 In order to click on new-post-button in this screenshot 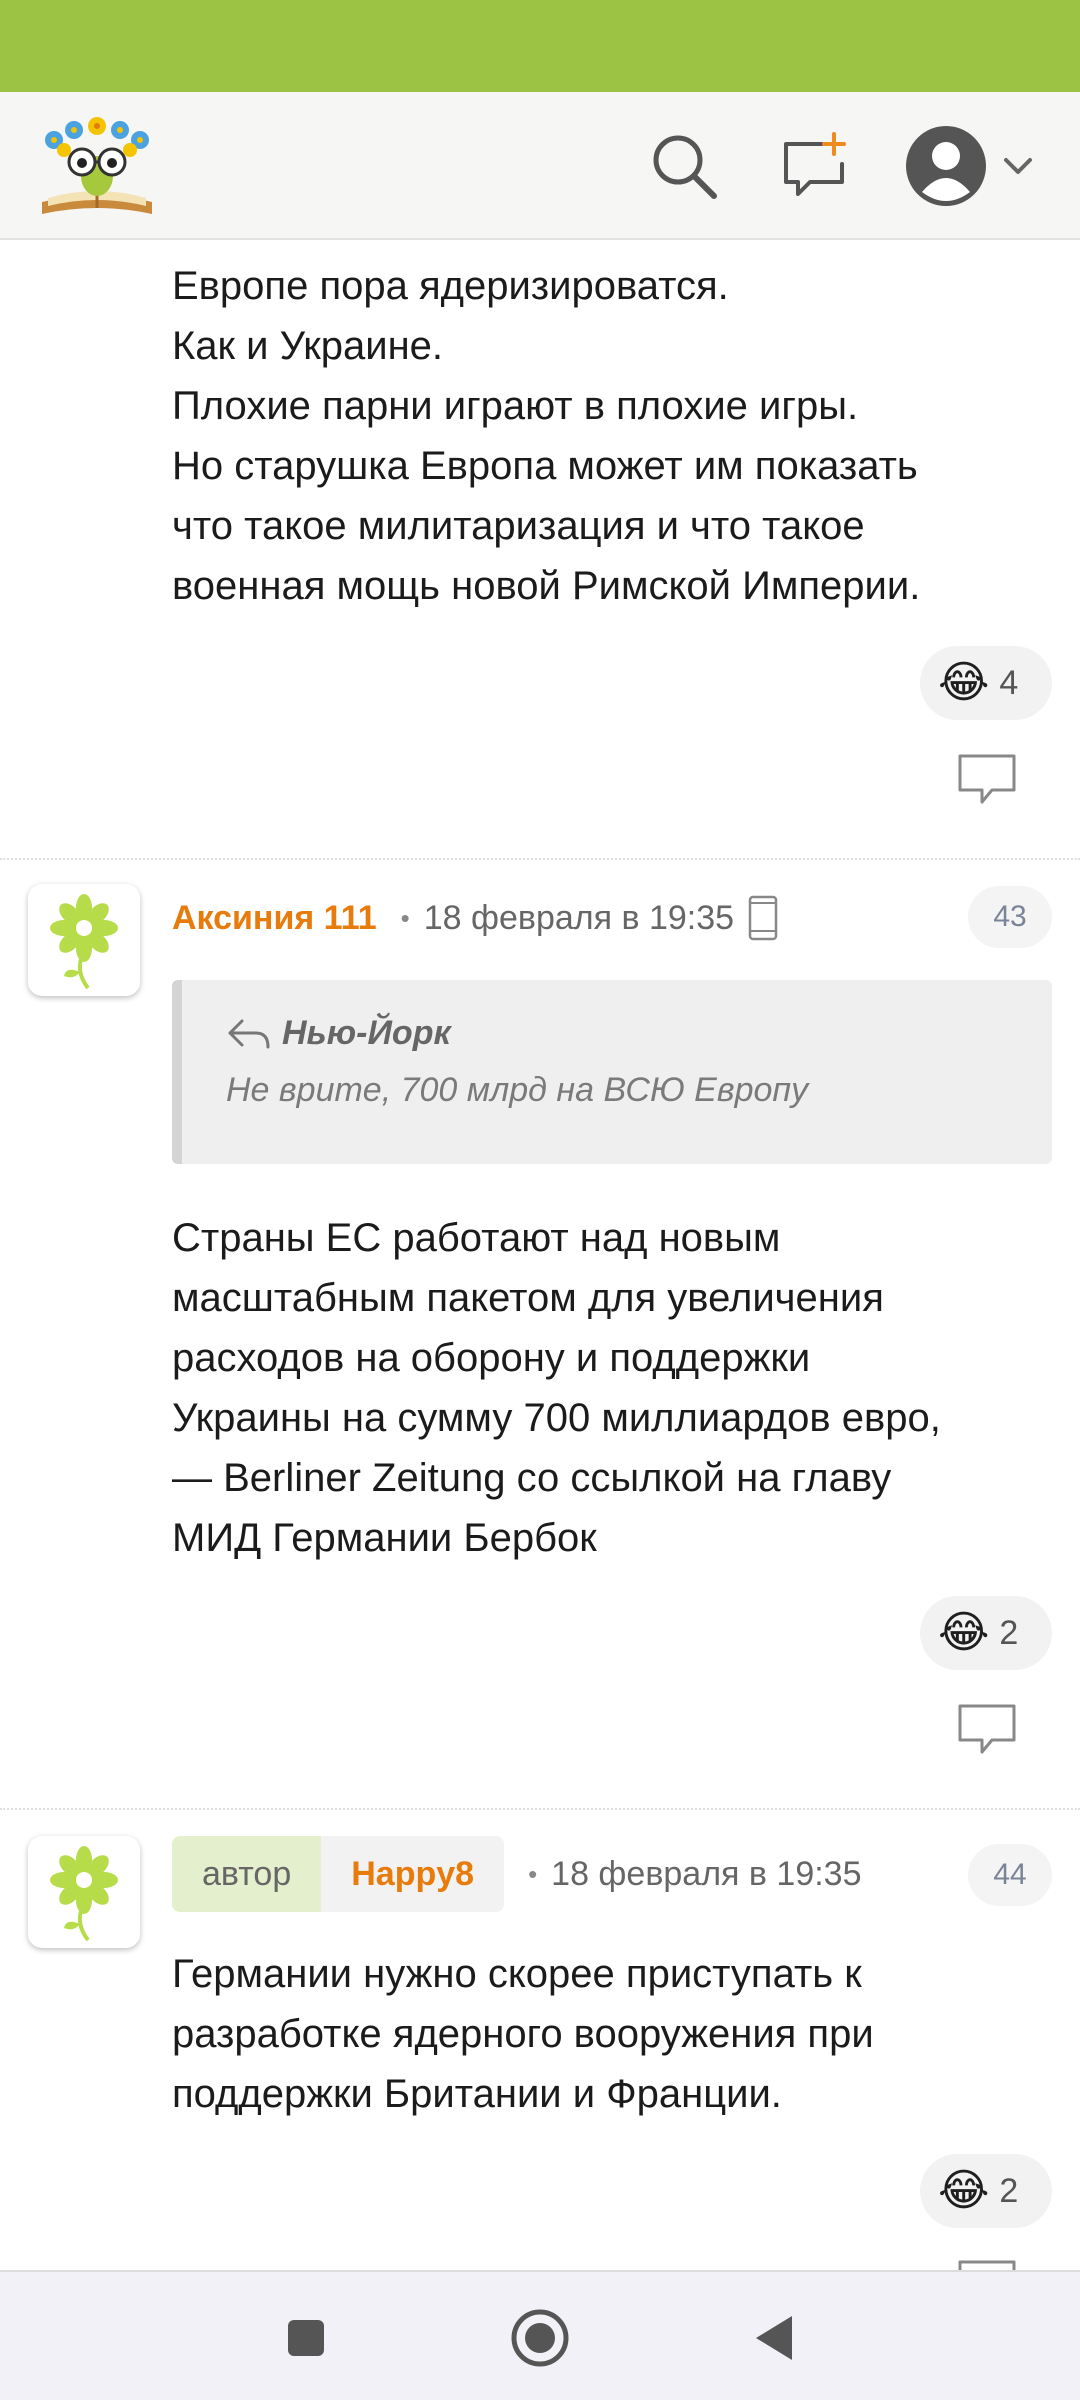, I will do `click(814, 166)`.